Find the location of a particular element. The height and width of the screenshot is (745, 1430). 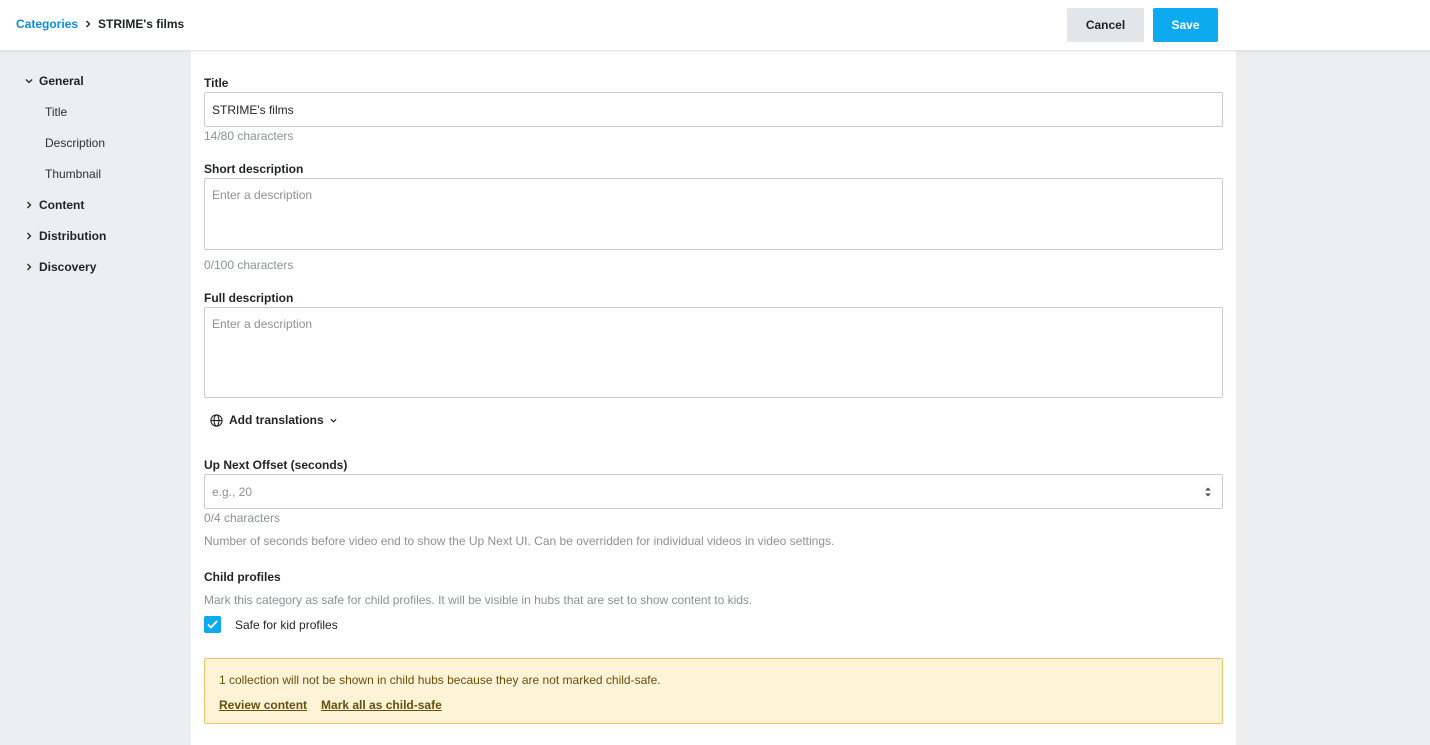

sidebar-group-content: Content is located at coordinates (54, 205).